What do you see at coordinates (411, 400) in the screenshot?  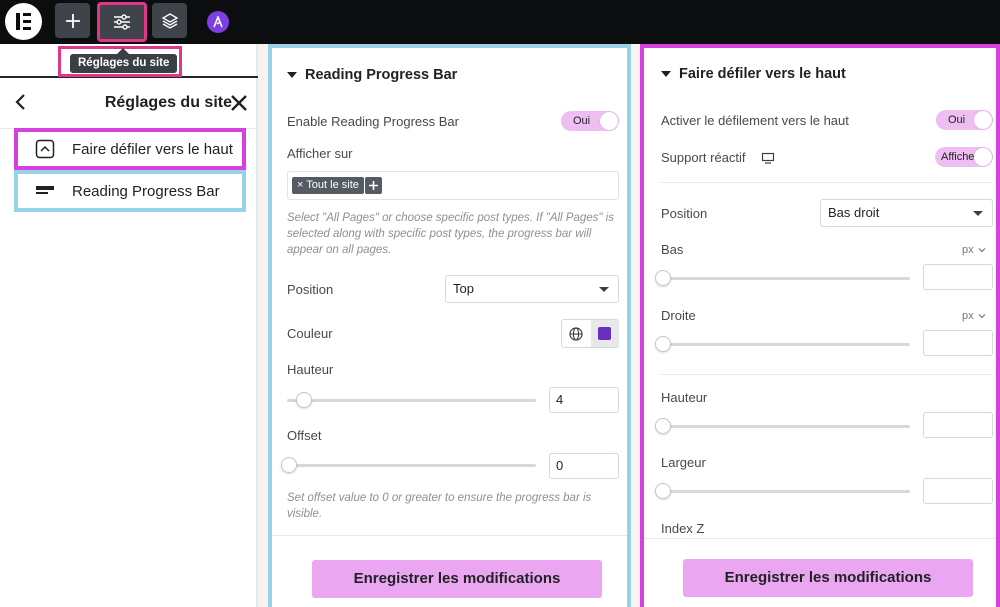 I see `height-slider-track` at bounding box center [411, 400].